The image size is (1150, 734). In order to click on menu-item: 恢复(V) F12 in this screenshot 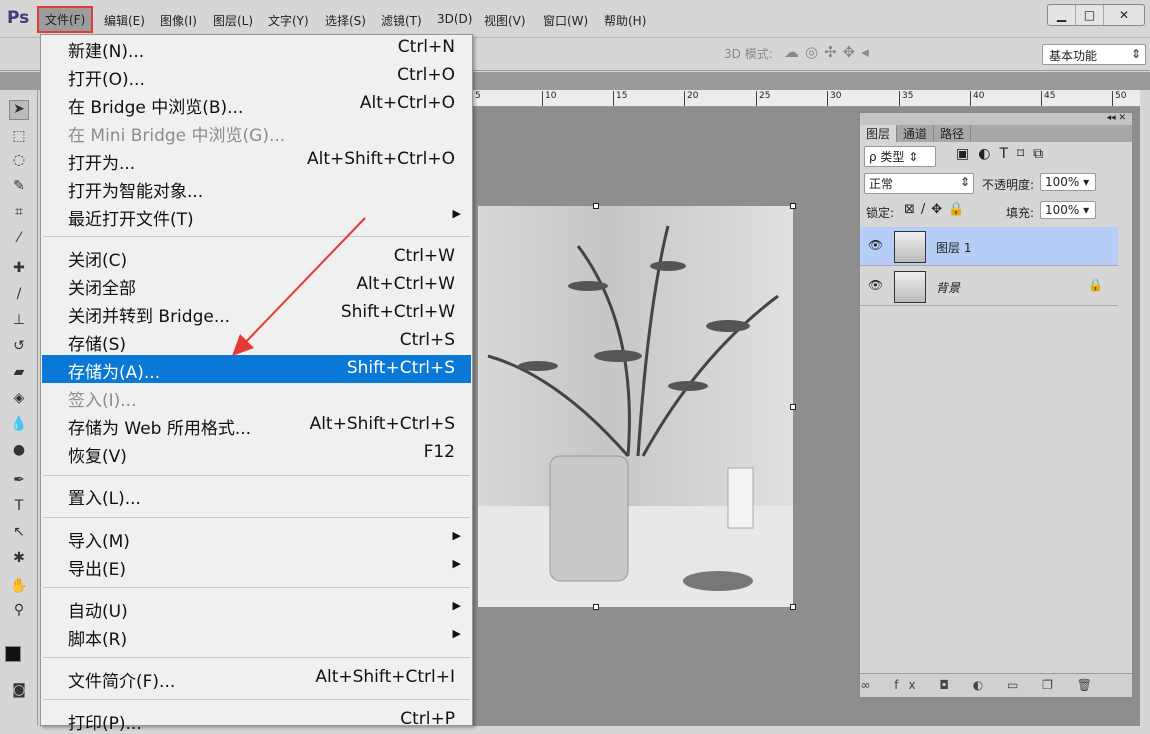, I will do `click(256, 453)`.